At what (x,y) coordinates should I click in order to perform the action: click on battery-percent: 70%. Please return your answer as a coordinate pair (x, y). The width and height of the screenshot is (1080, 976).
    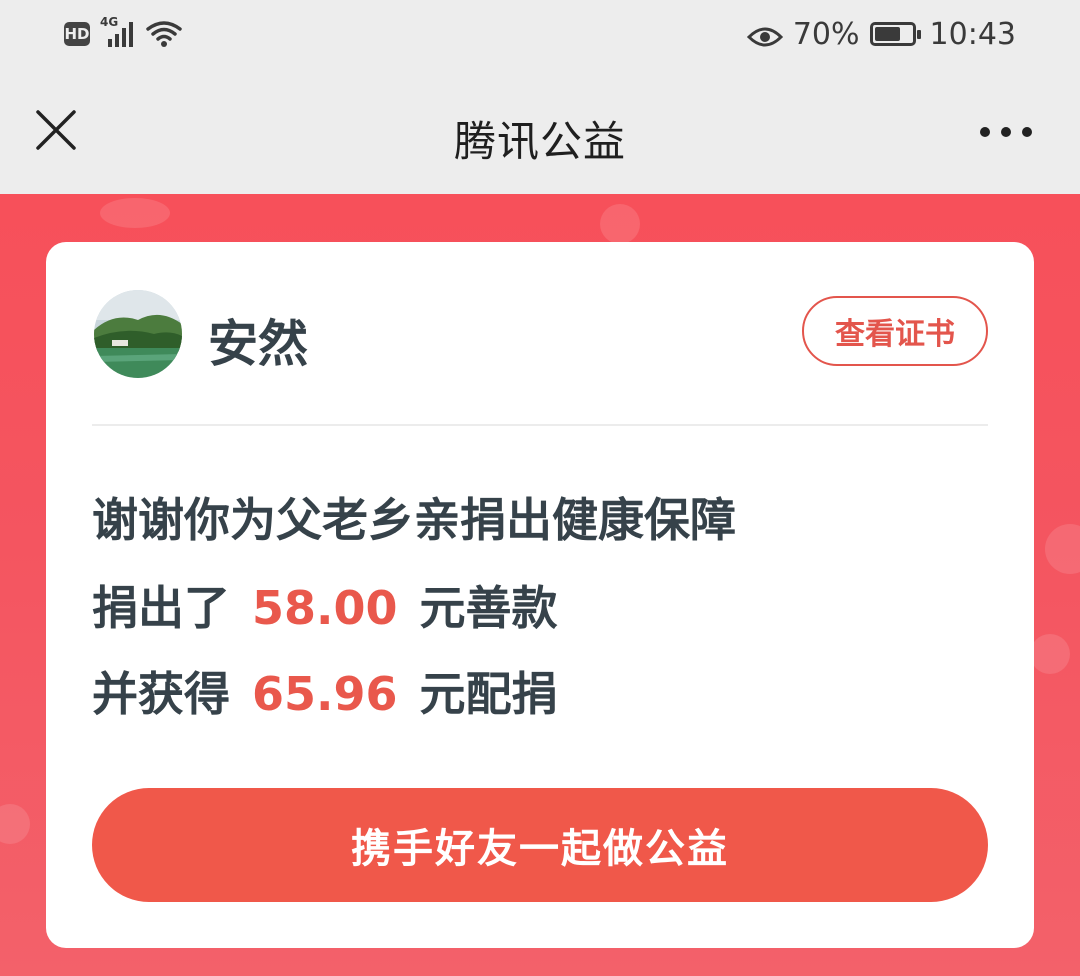
    Looking at the image, I should click on (826, 34).